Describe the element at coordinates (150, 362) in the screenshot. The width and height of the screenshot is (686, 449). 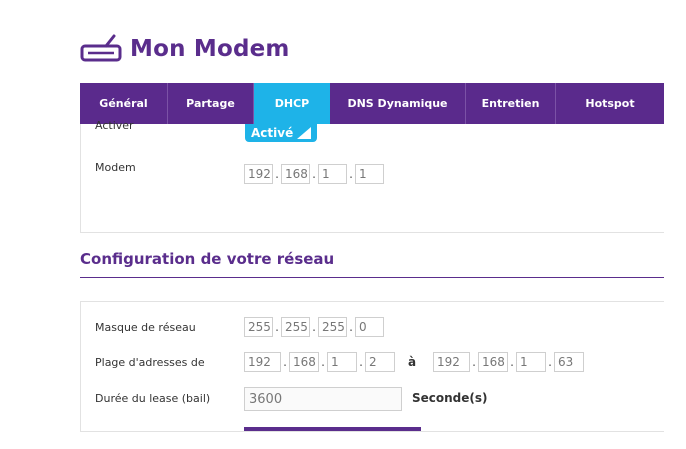
I see `range-label: Plage d'adresses de` at that location.